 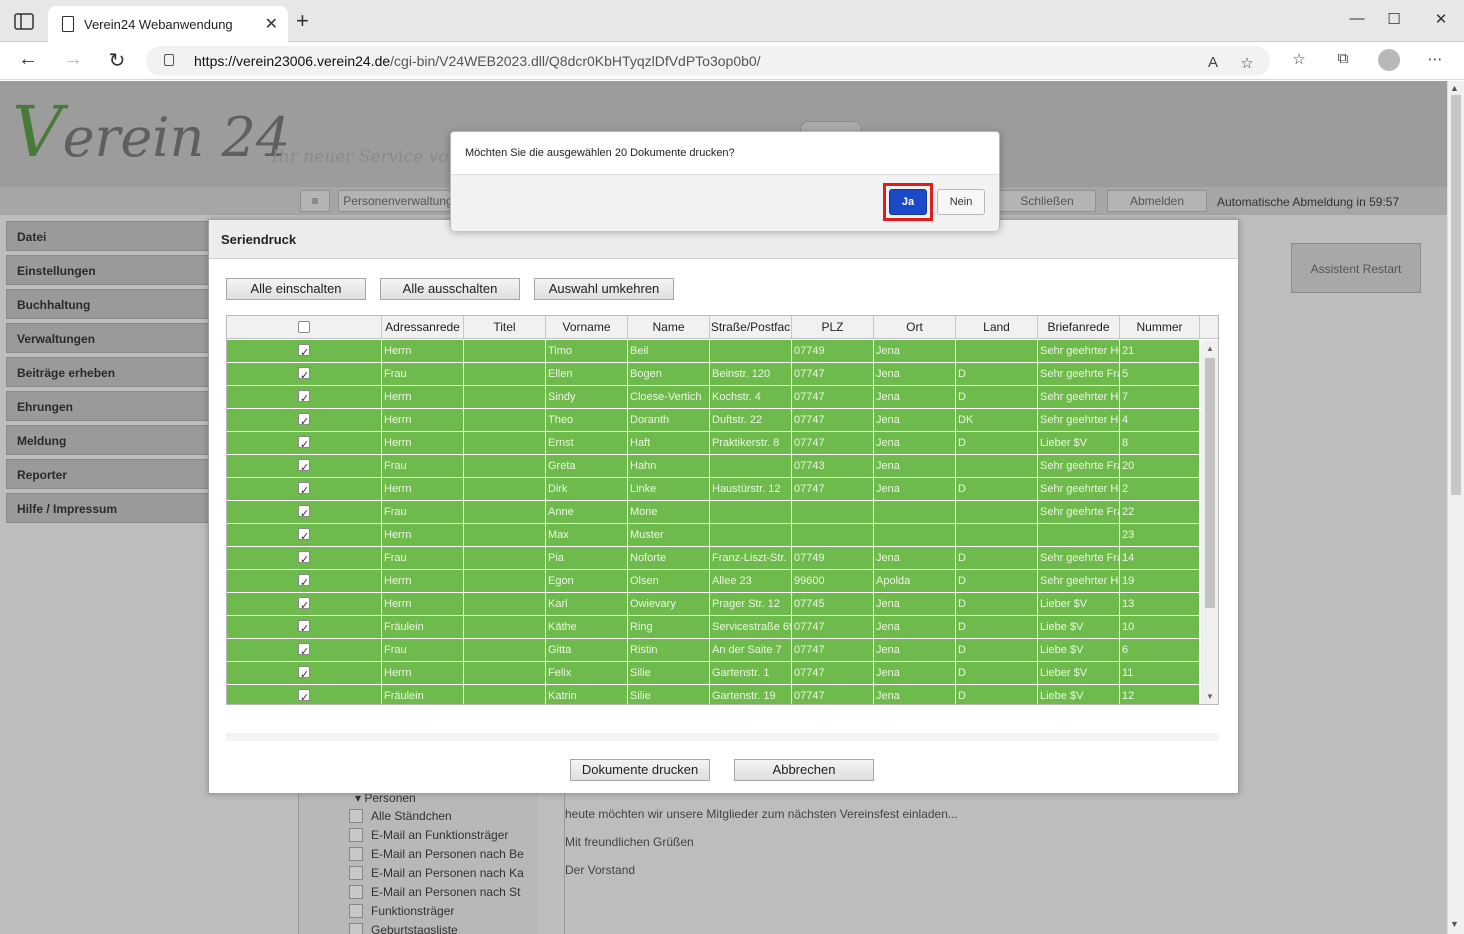 I want to click on table-cell: 2, so click(x=1160, y=489).